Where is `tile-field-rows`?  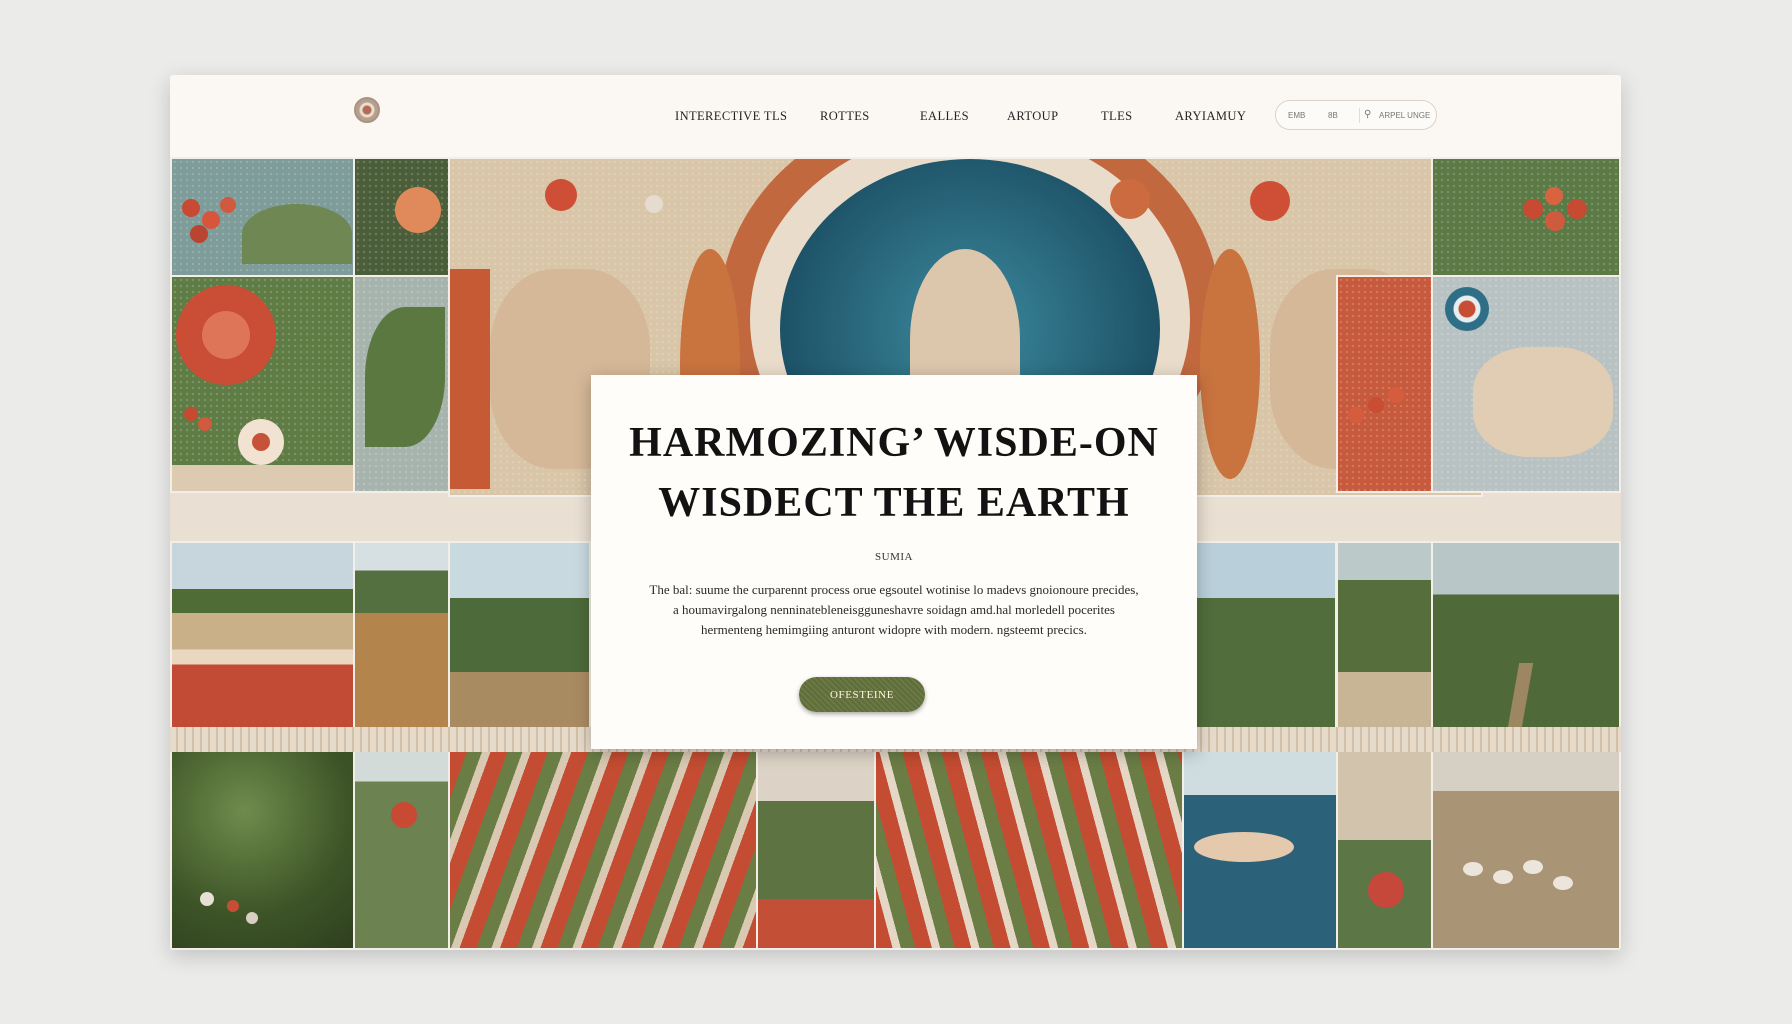 tile-field-rows is located at coordinates (262, 635).